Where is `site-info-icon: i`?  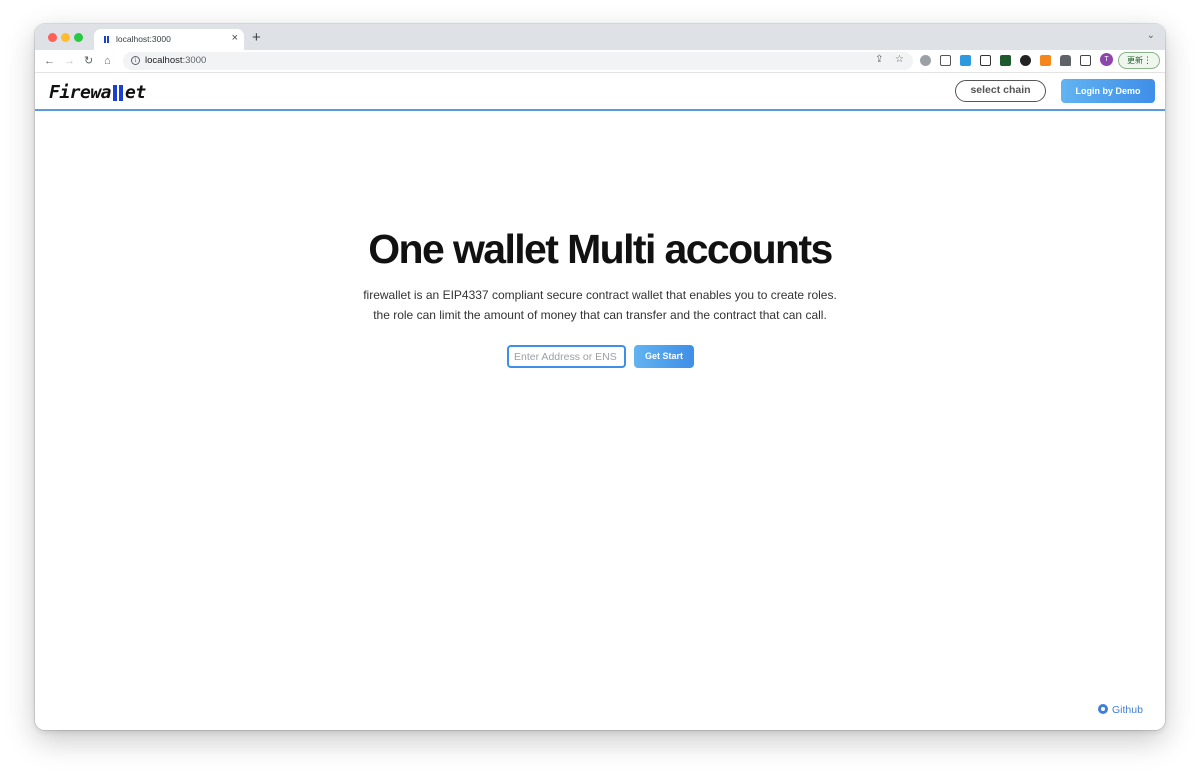 site-info-icon: i is located at coordinates (135, 60).